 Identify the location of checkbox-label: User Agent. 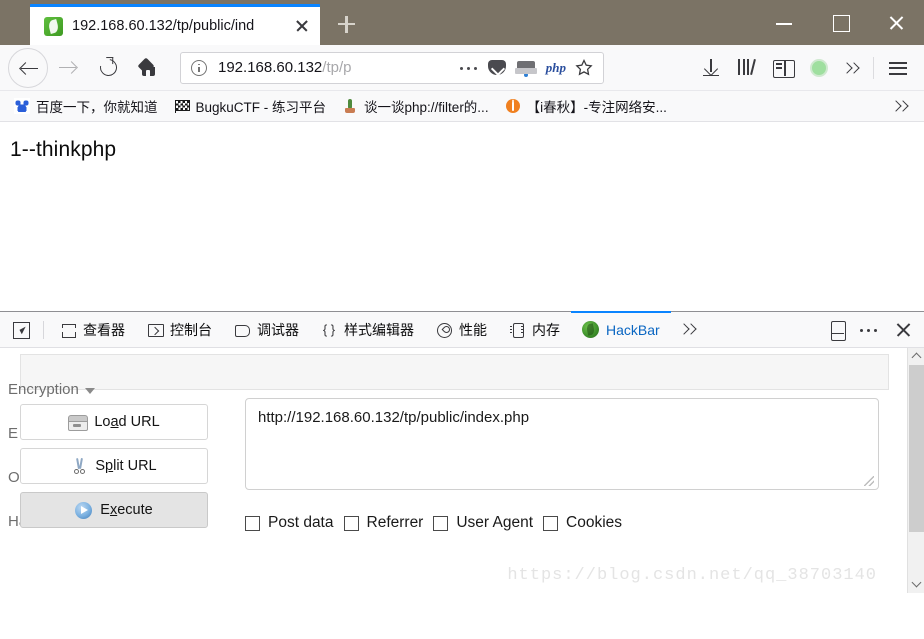
(495, 522).